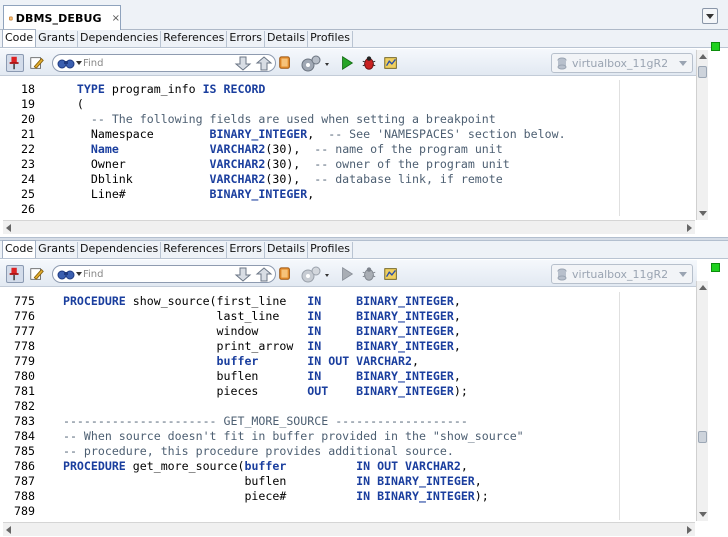 Image resolution: width=728 pixels, height=537 pixels. Describe the element at coordinates (562, 274) in the screenshot. I see `database-icon` at that location.